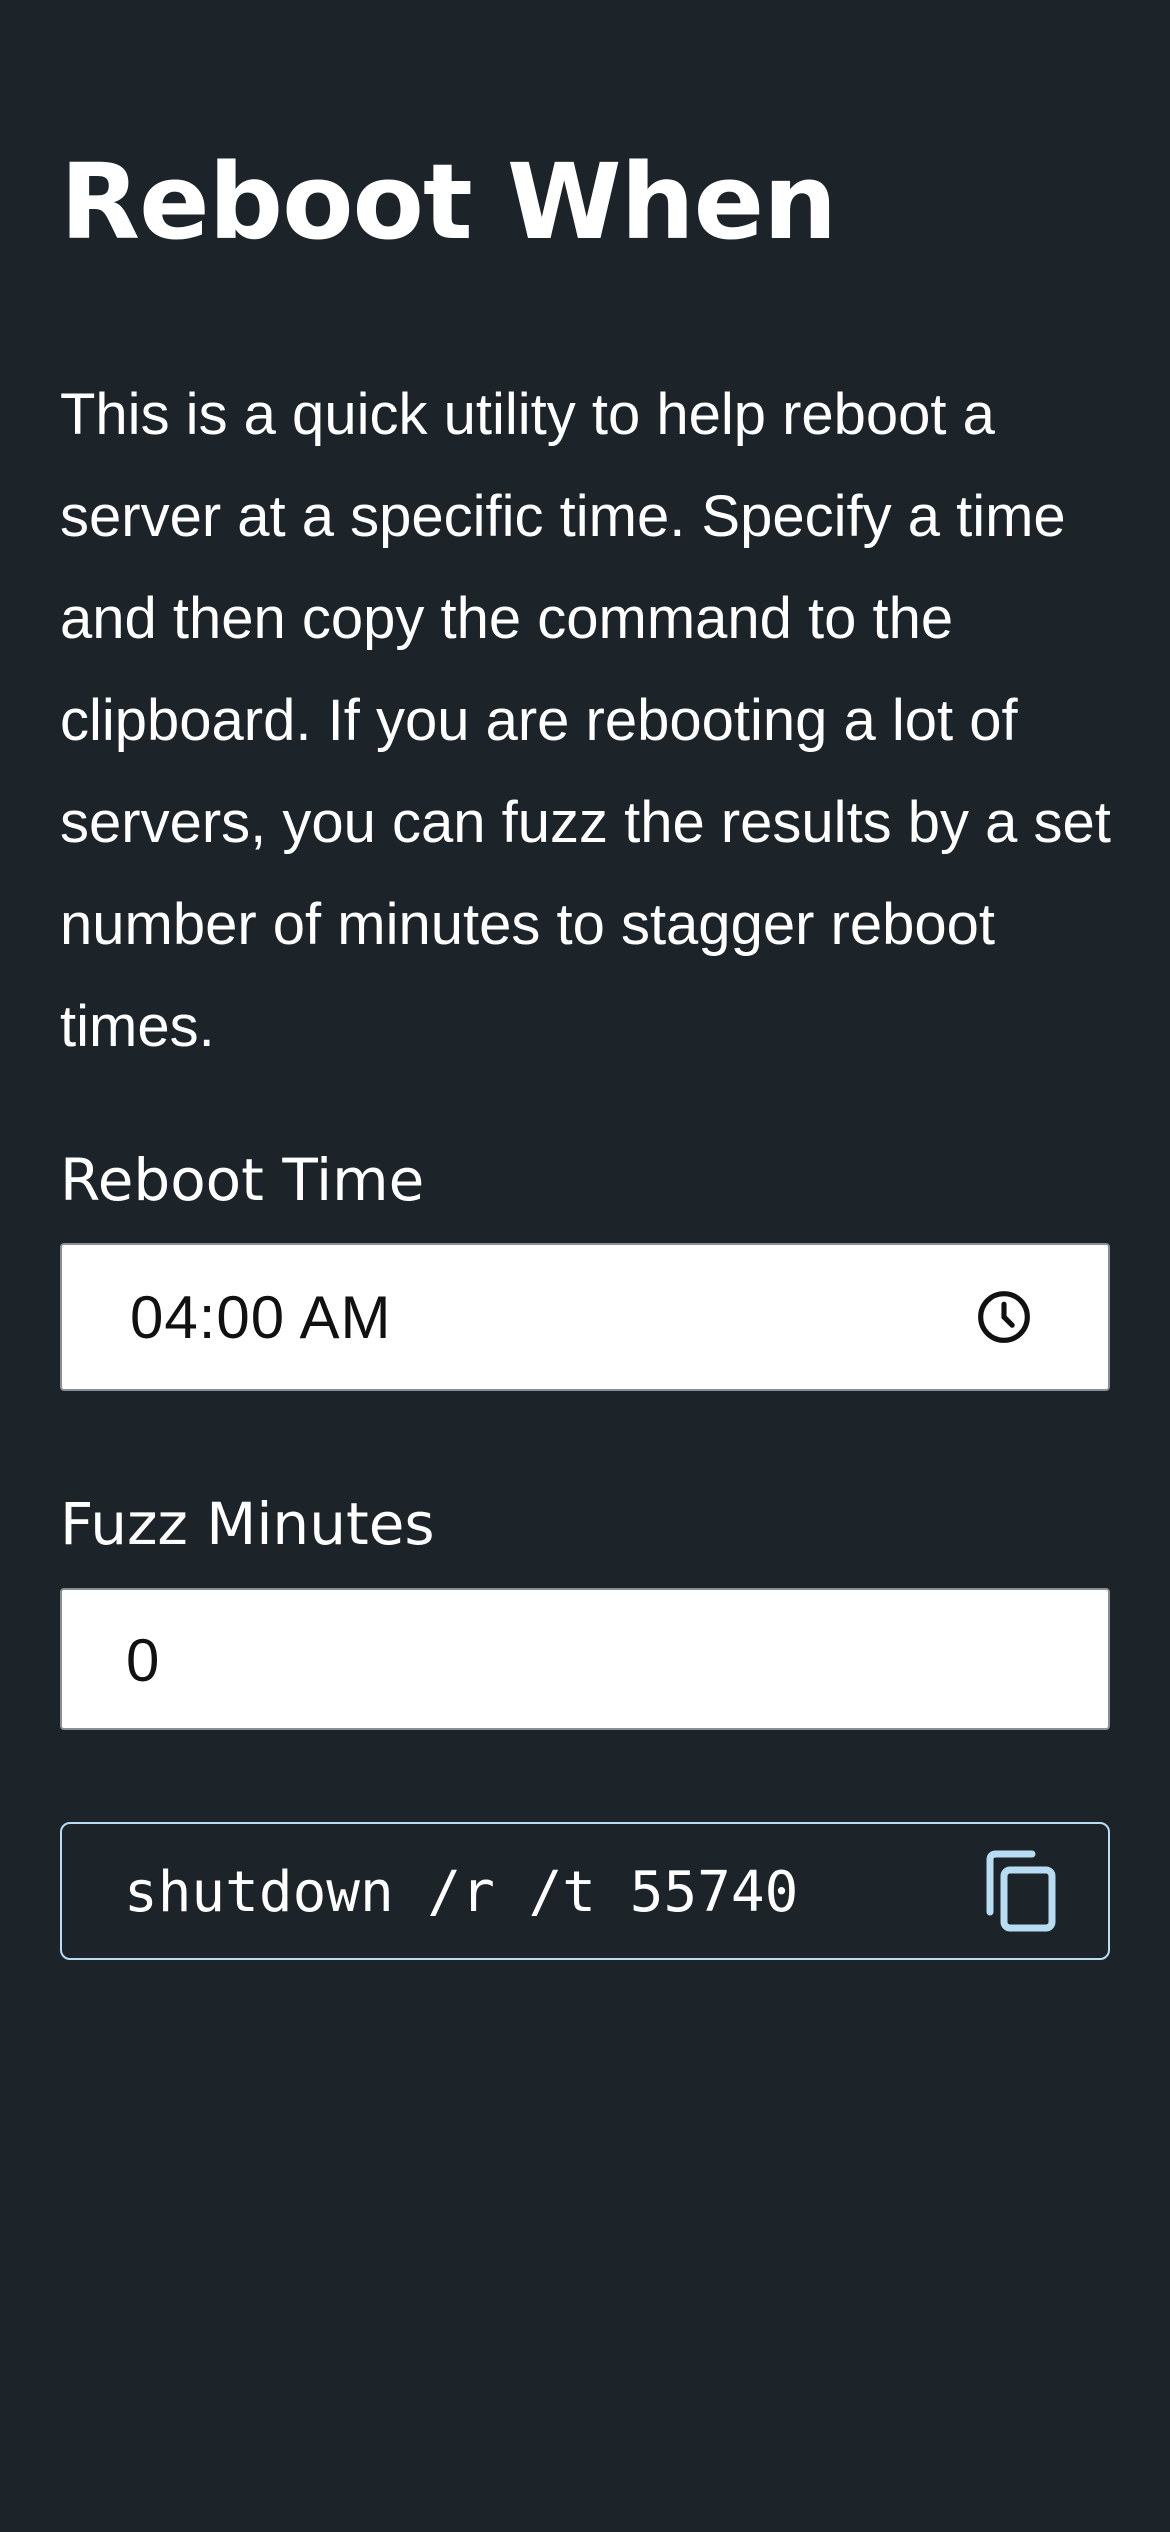 The height and width of the screenshot is (2532, 1170). Describe the element at coordinates (448, 202) in the screenshot. I see `page-title: Reboot When` at that location.